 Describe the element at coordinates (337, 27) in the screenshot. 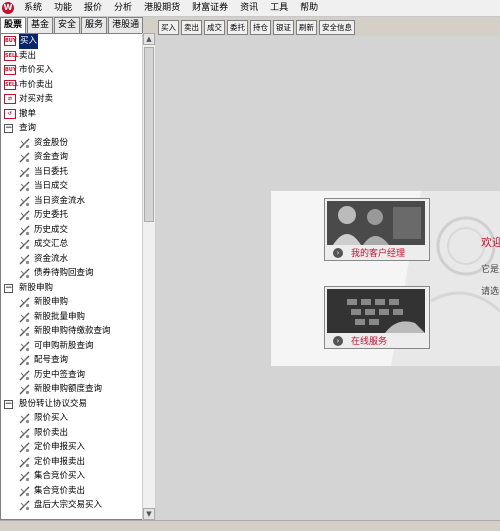

I see `toolbar-security-info-button: 安全信息` at that location.